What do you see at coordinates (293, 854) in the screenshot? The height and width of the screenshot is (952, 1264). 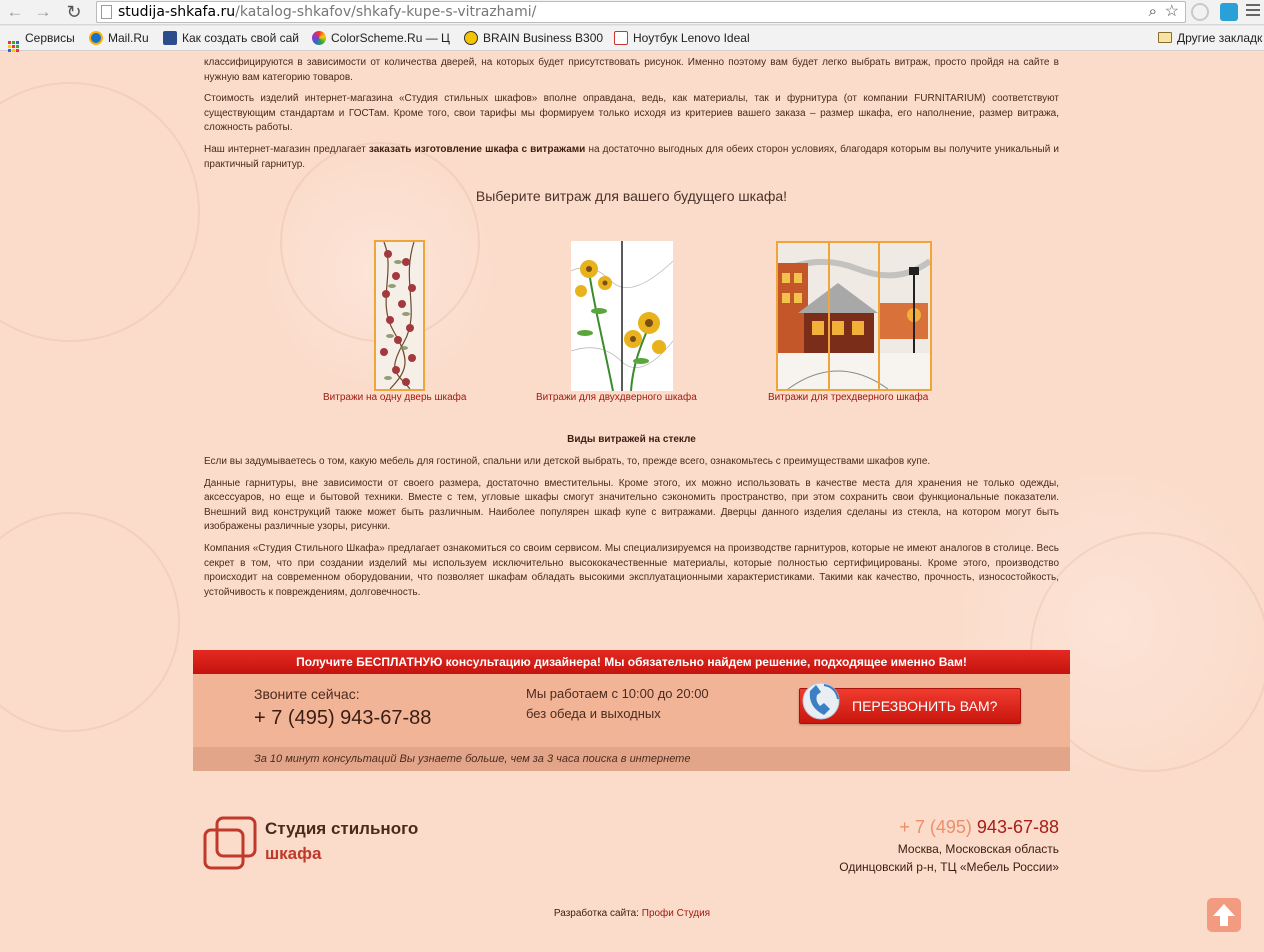 I see `logo-subtitle: шкафа` at bounding box center [293, 854].